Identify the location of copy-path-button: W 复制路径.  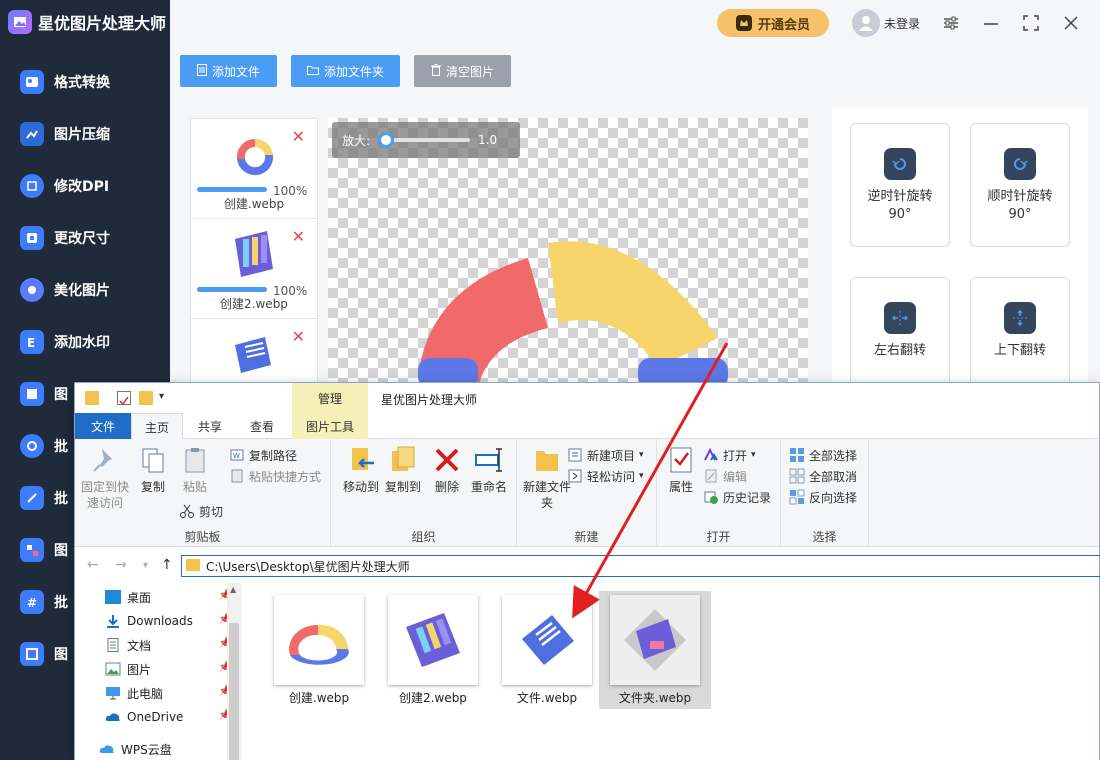
(263, 455).